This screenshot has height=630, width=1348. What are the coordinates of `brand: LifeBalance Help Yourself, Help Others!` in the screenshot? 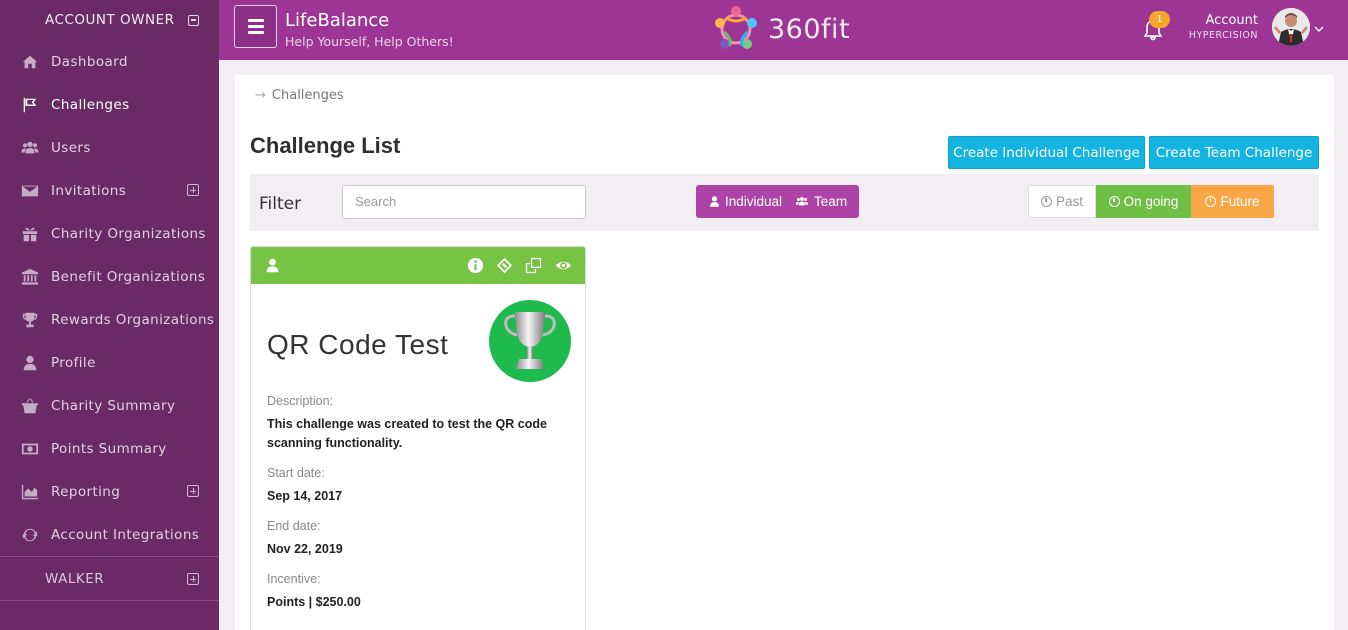 It's located at (369, 29).